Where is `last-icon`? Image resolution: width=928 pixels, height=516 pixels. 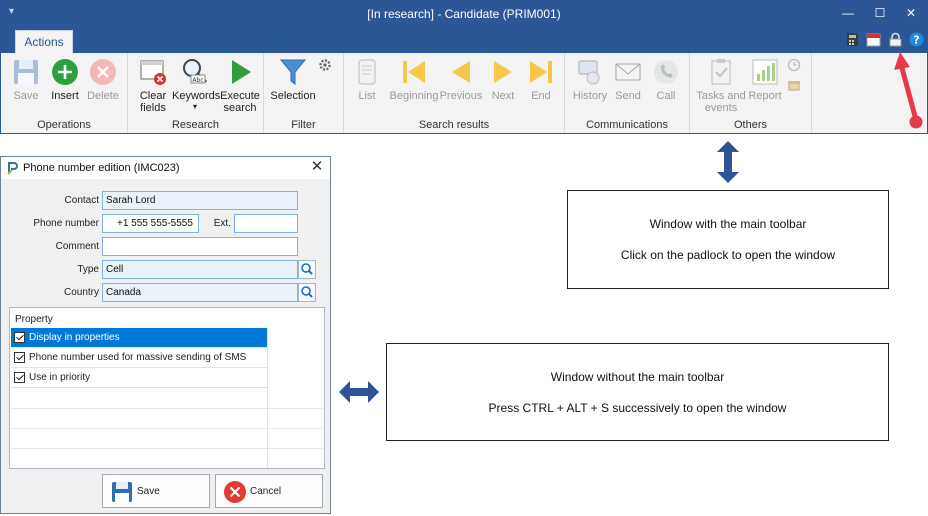
last-icon is located at coordinates (541, 72).